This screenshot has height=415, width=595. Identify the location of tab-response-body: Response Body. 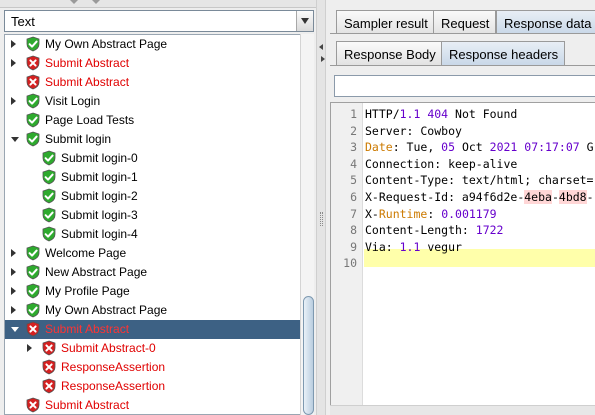
(389, 53).